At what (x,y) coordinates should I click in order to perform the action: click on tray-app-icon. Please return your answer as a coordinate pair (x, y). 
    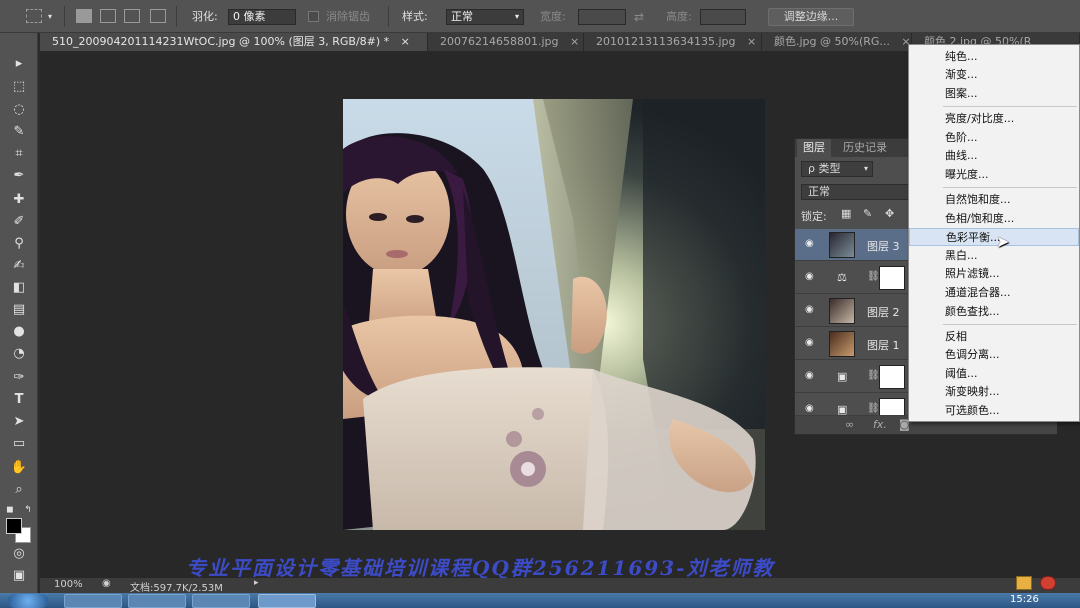
    Looking at the image, I should click on (1048, 583).